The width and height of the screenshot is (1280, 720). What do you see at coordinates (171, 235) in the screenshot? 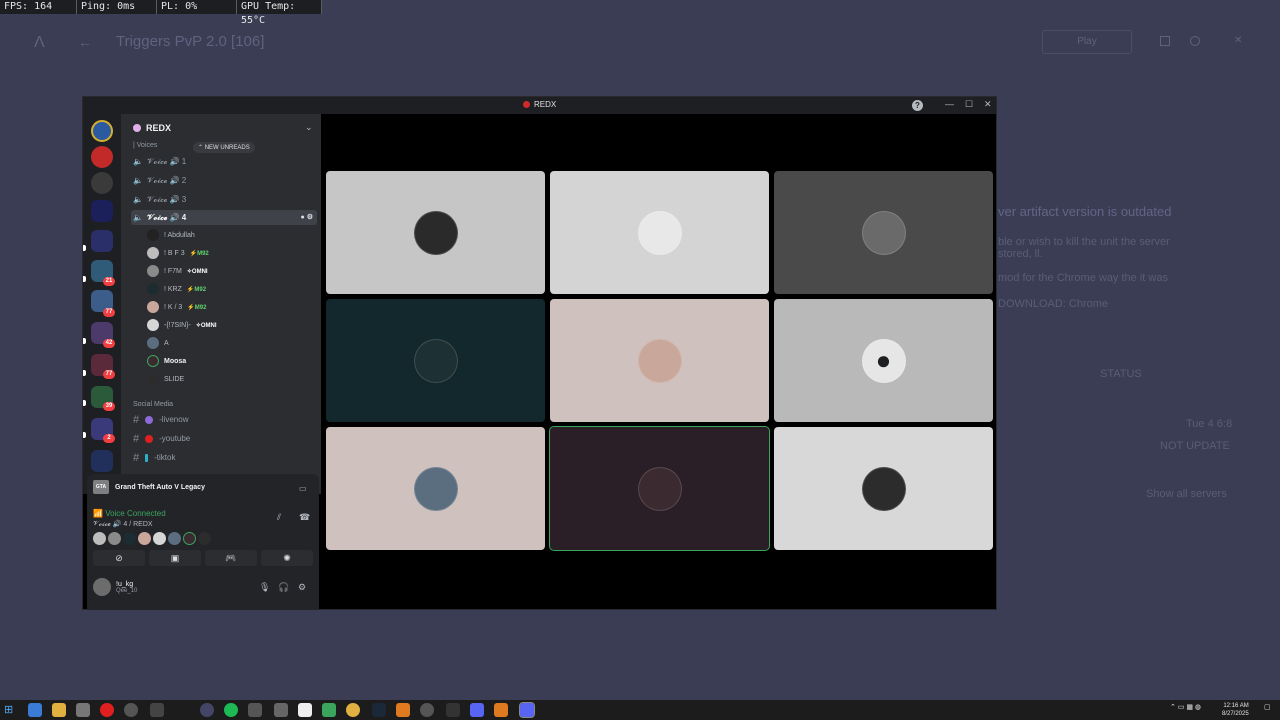
I see `voice-member: ! Abdullah` at bounding box center [171, 235].